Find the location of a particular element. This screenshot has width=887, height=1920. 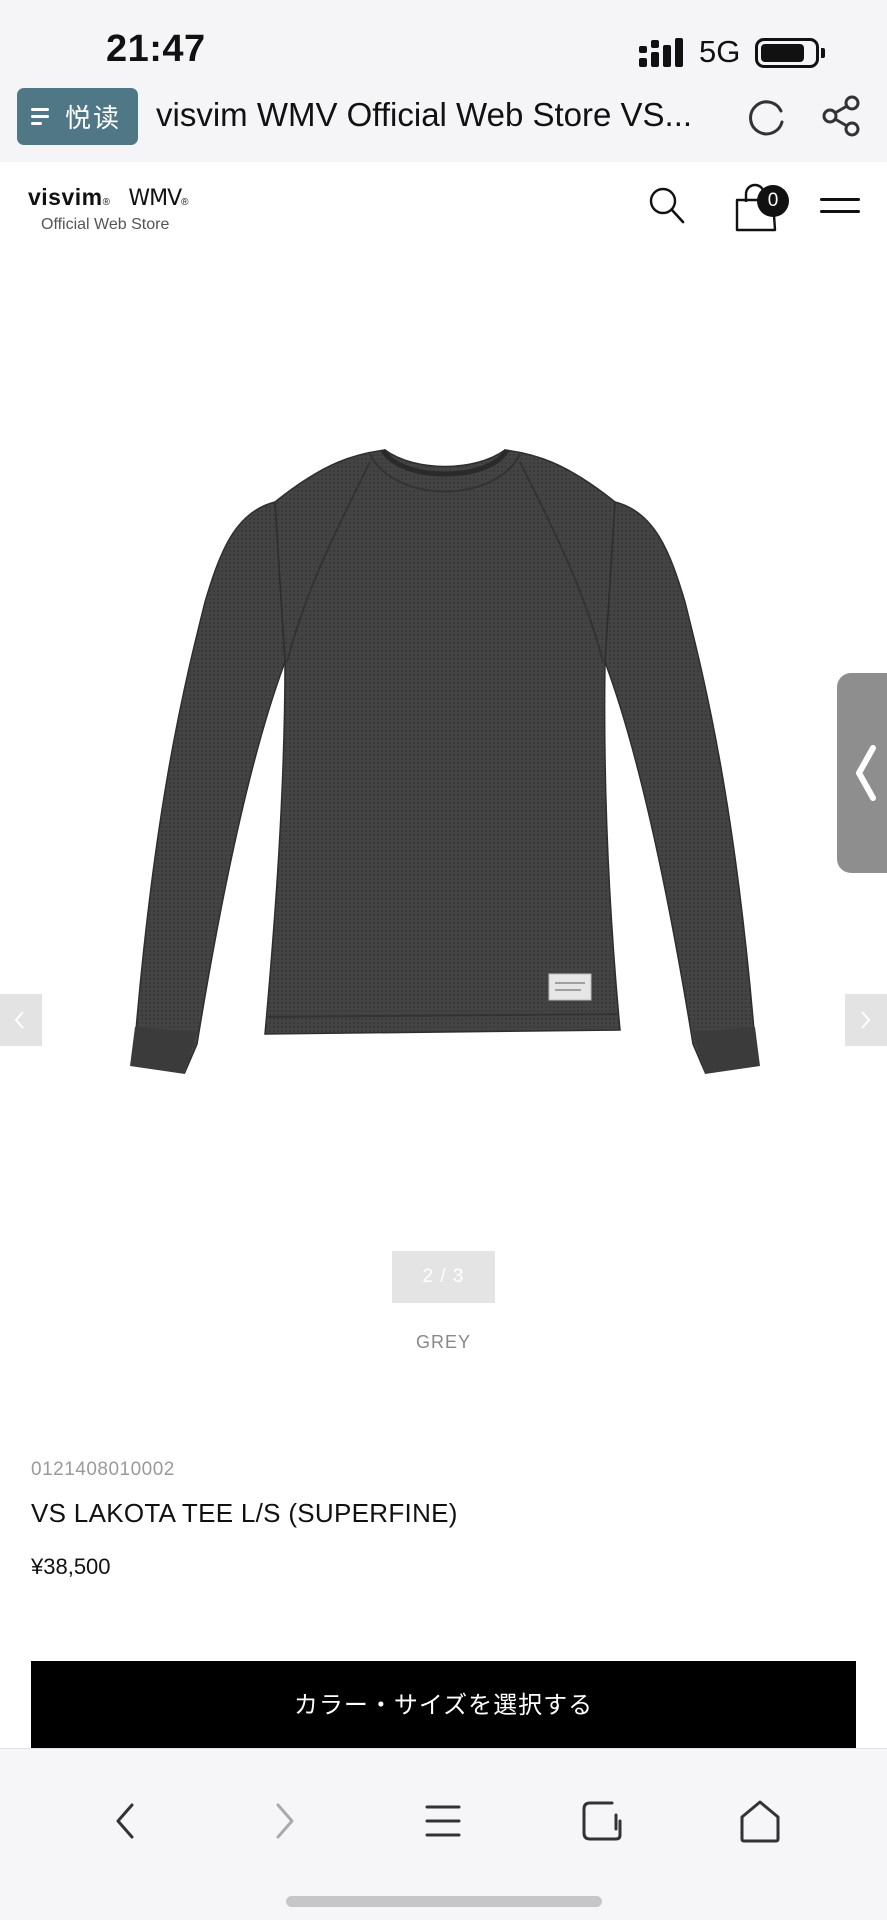

forward-icon is located at coordinates (284, 1821).